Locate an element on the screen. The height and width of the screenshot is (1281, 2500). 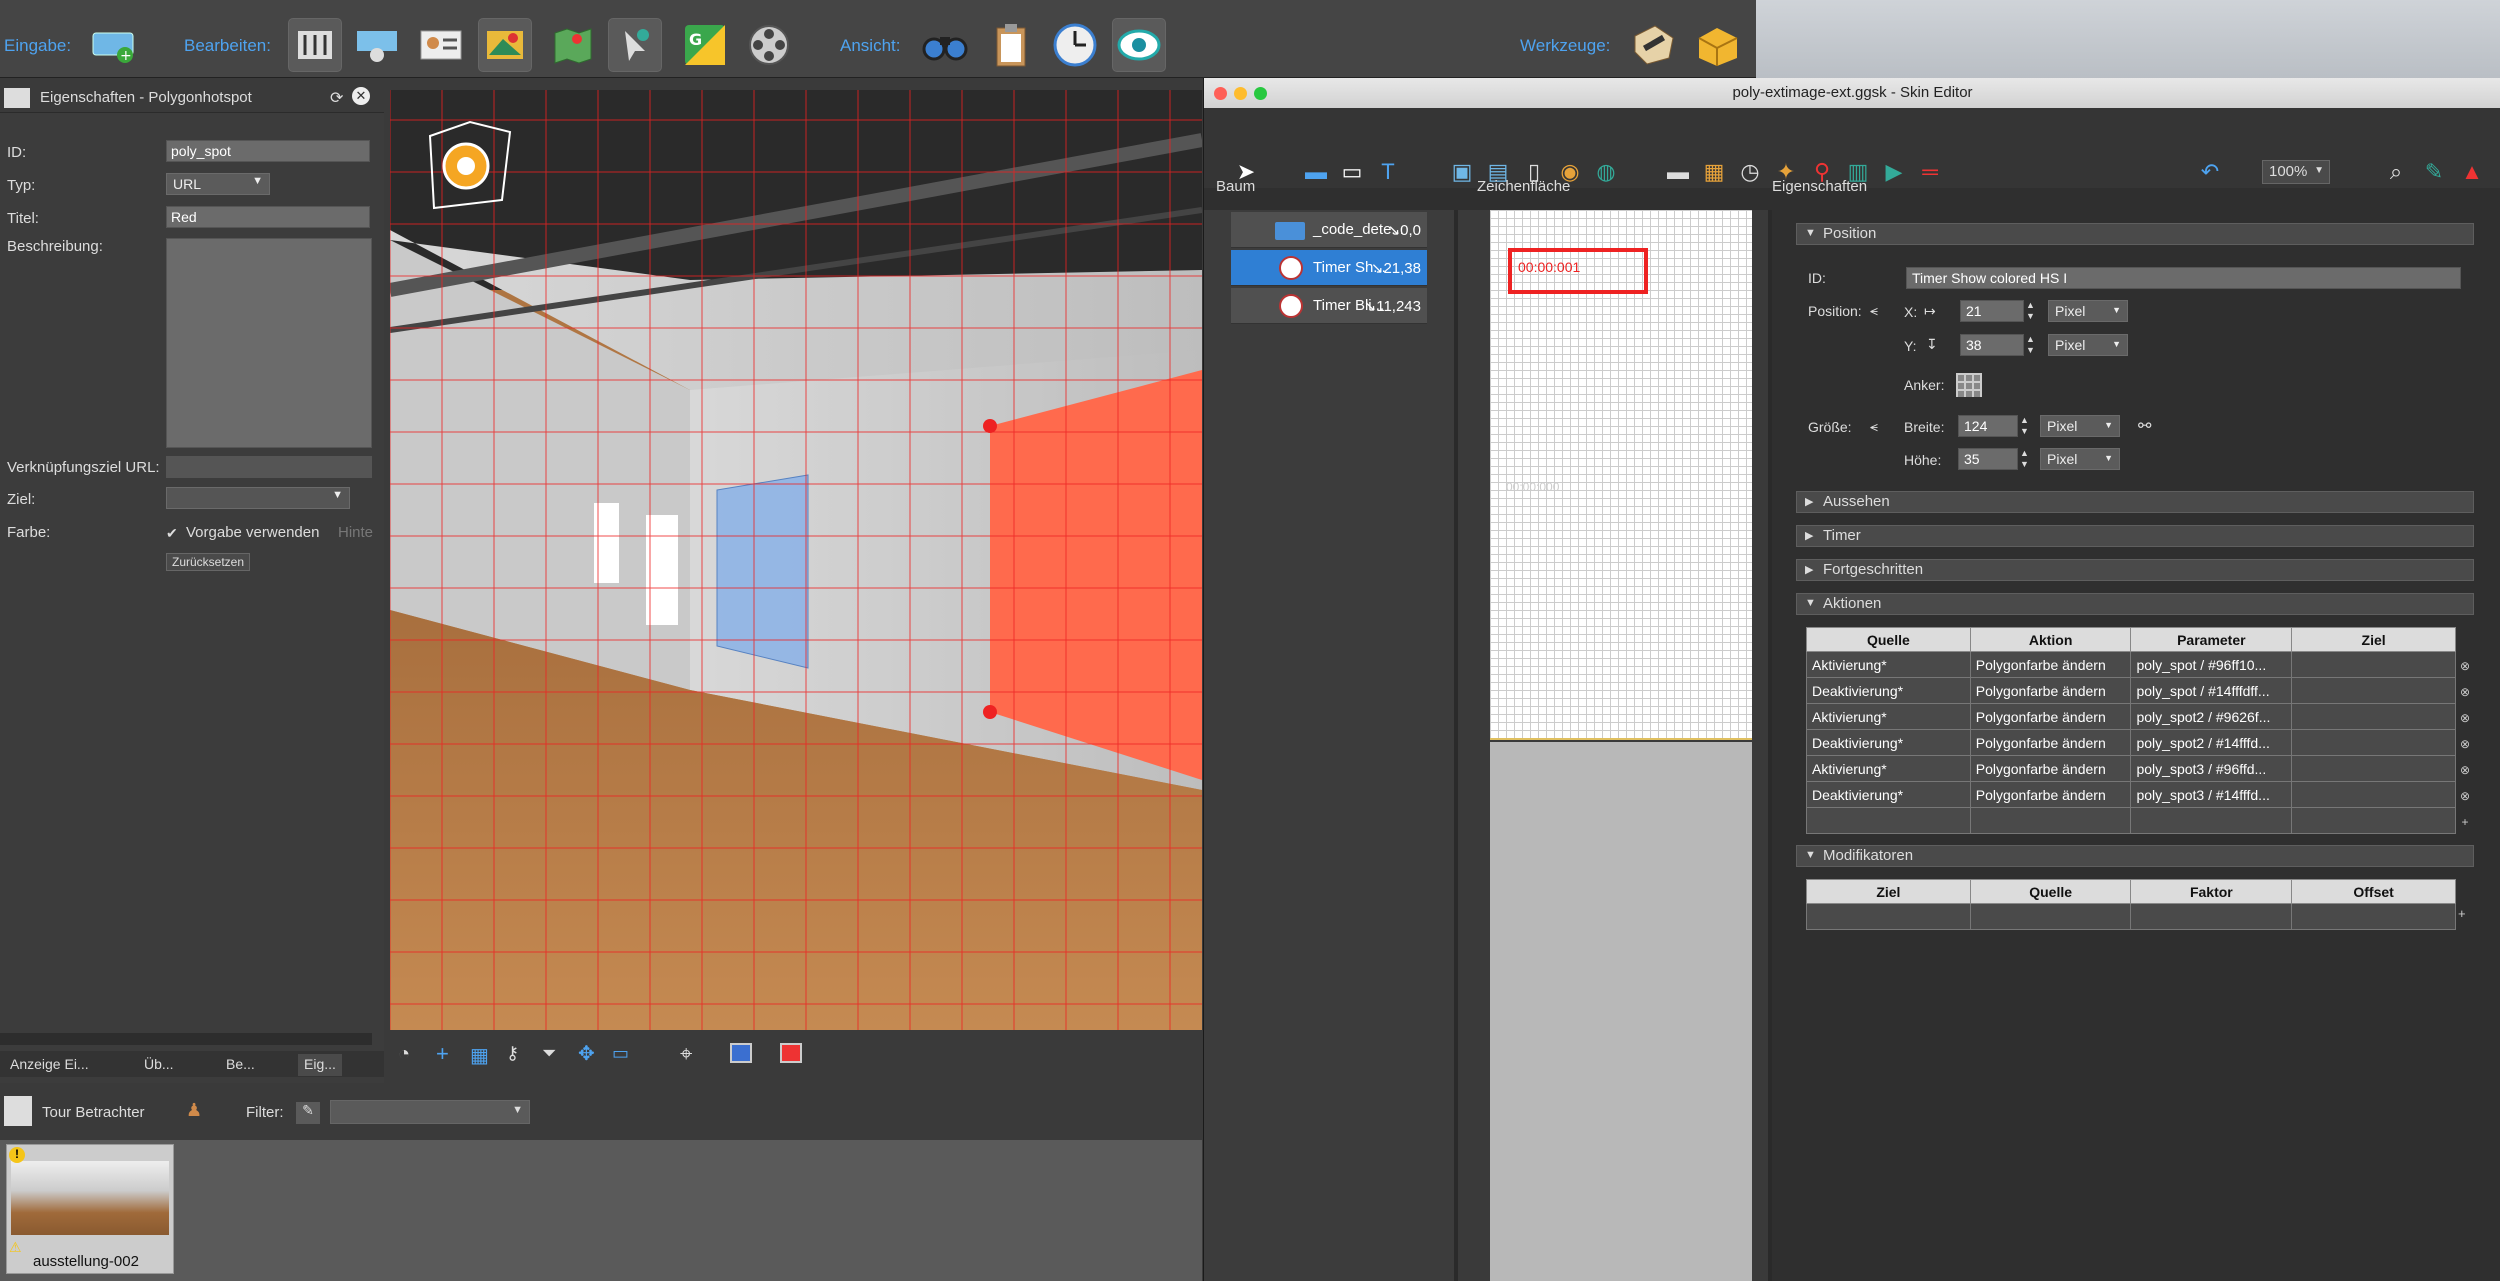
filter-icon: ⏷ is located at coordinates (549, 1053).